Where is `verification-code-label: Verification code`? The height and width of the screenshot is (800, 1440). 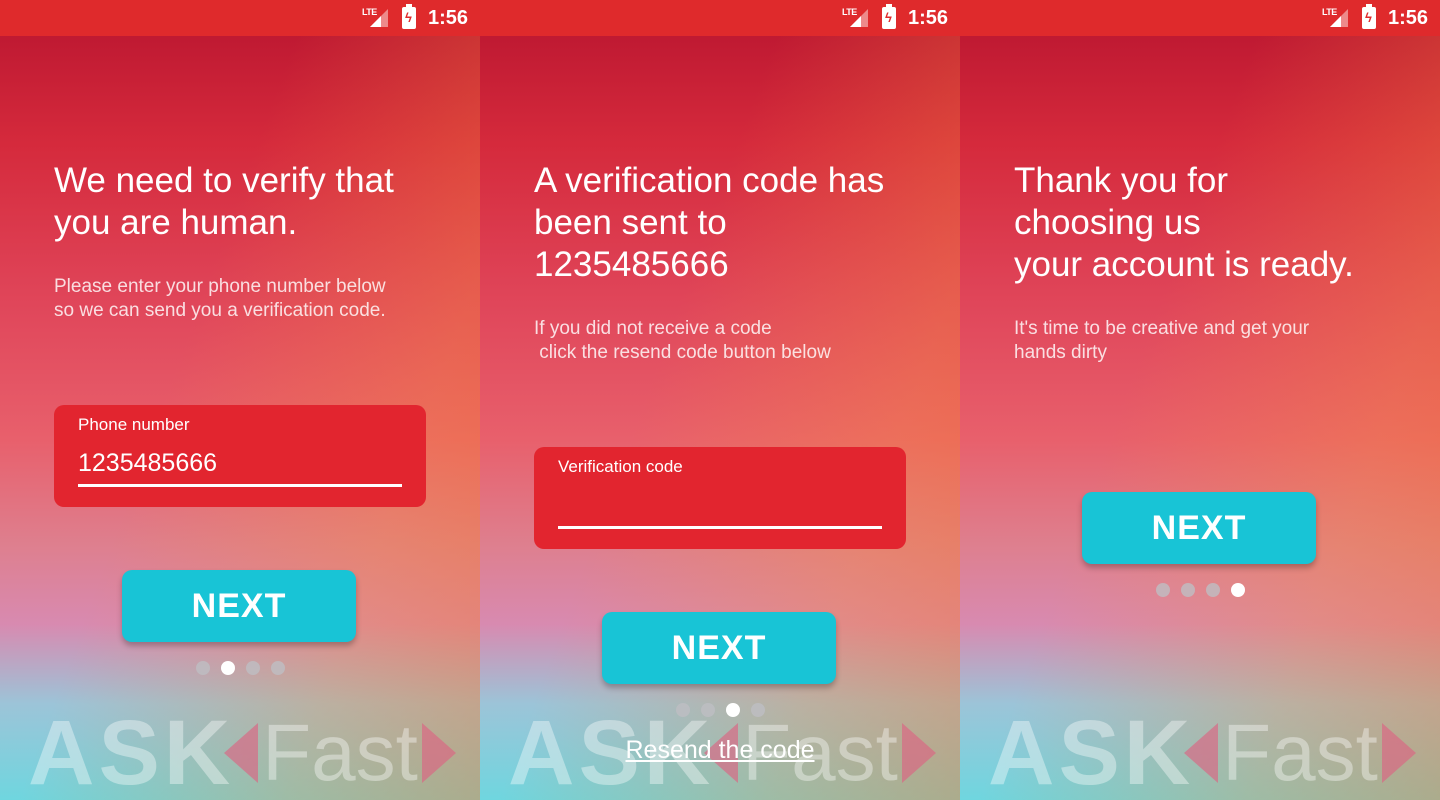
verification-code-label: Verification code is located at coordinates (620, 466).